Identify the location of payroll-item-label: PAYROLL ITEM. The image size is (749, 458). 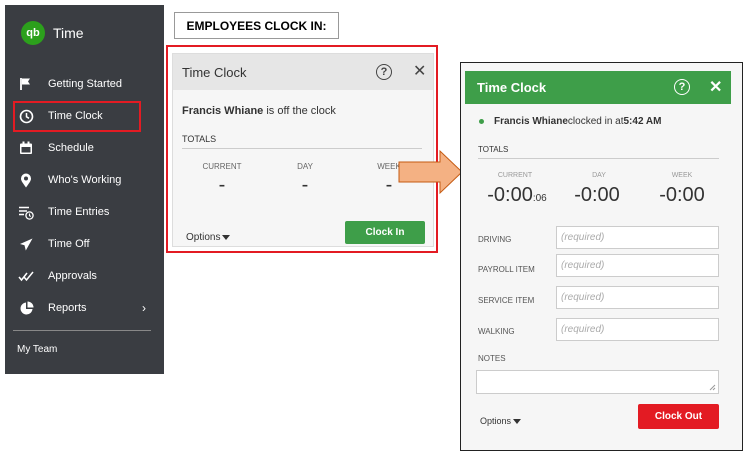
(506, 269).